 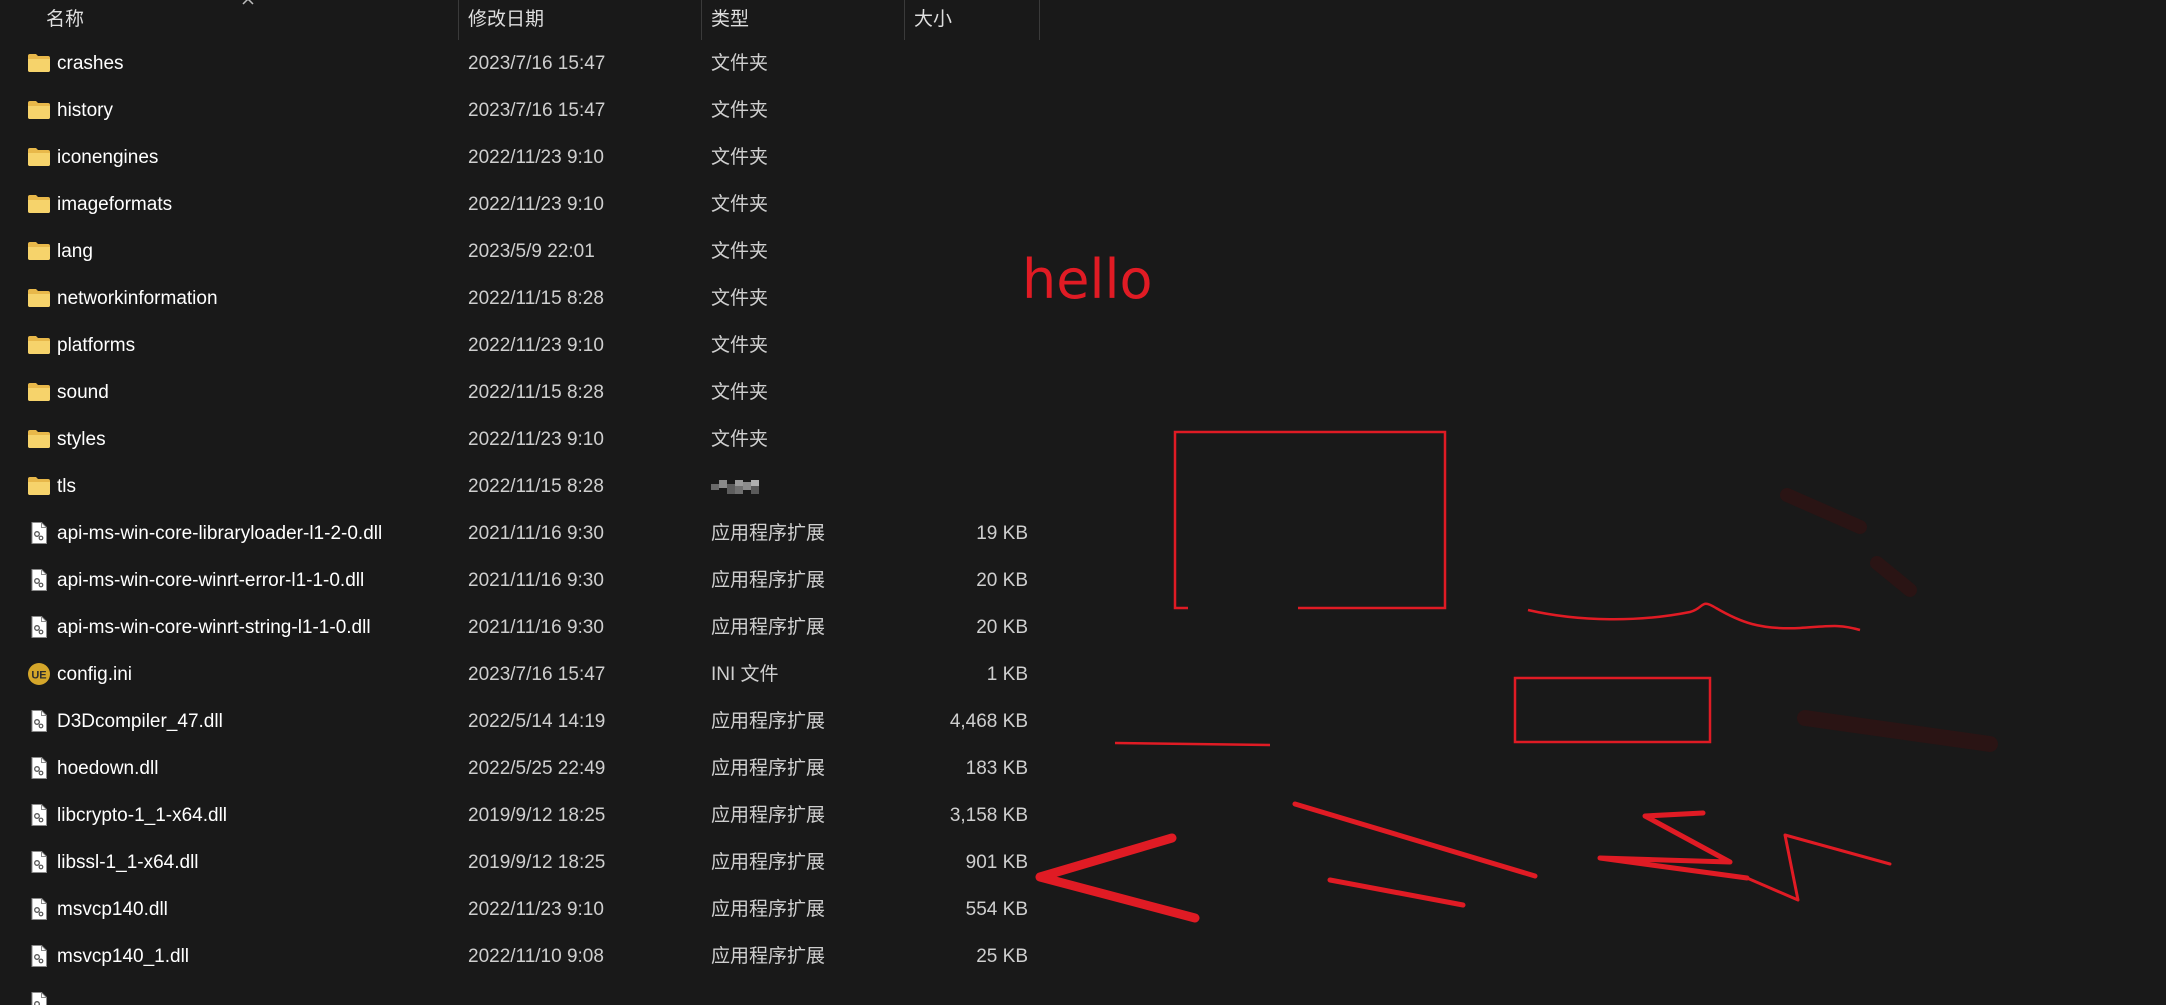 What do you see at coordinates (83, 392) in the screenshot?
I see `file-name: sound` at bounding box center [83, 392].